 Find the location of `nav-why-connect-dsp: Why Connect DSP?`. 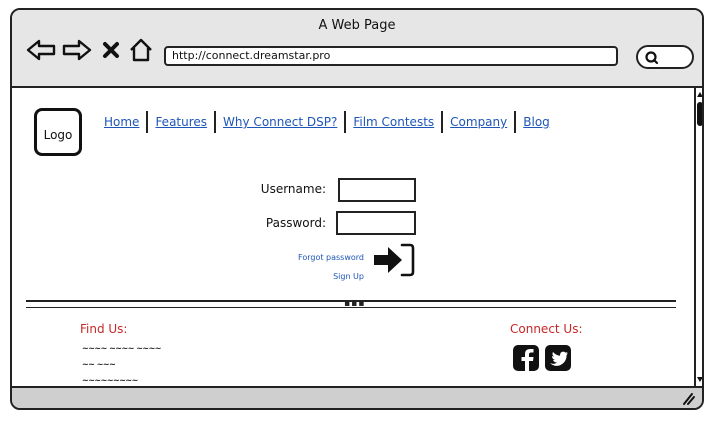

nav-why-connect-dsp: Why Connect DSP? is located at coordinates (280, 122).